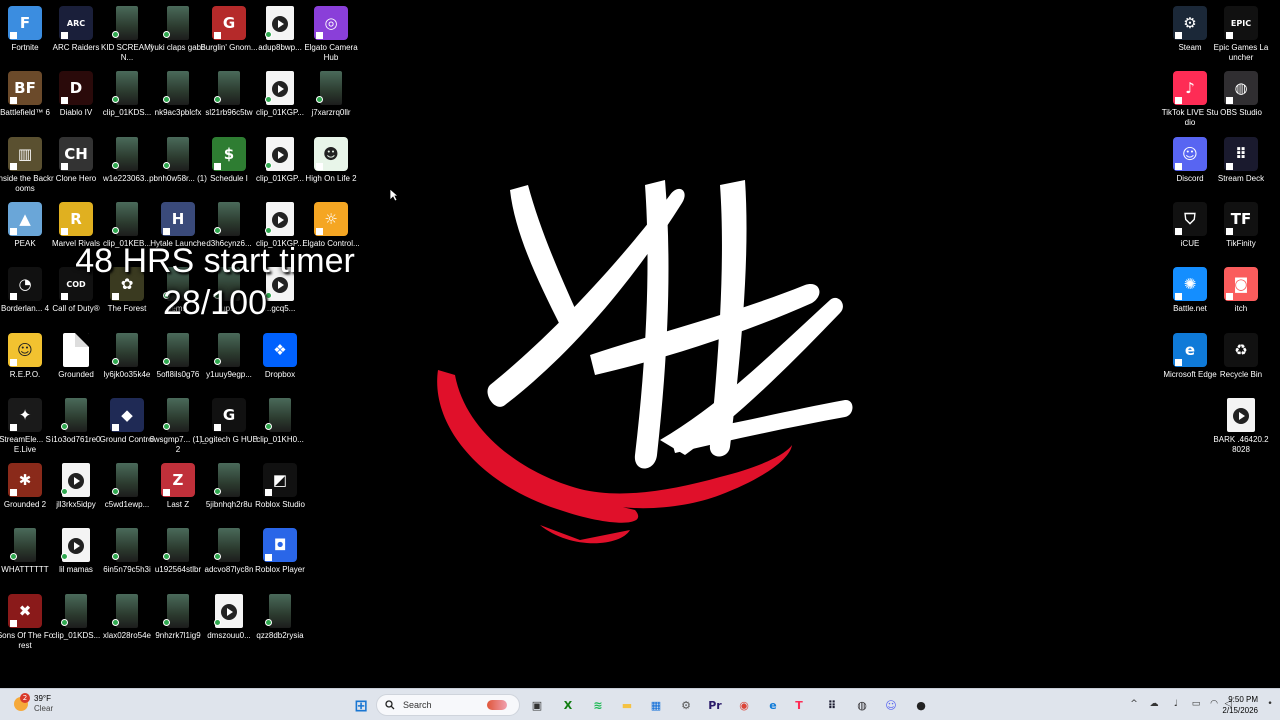 This screenshot has width=1280, height=720. Describe the element at coordinates (76, 555) in the screenshot. I see `desktop-icon: lil mamas` at that location.